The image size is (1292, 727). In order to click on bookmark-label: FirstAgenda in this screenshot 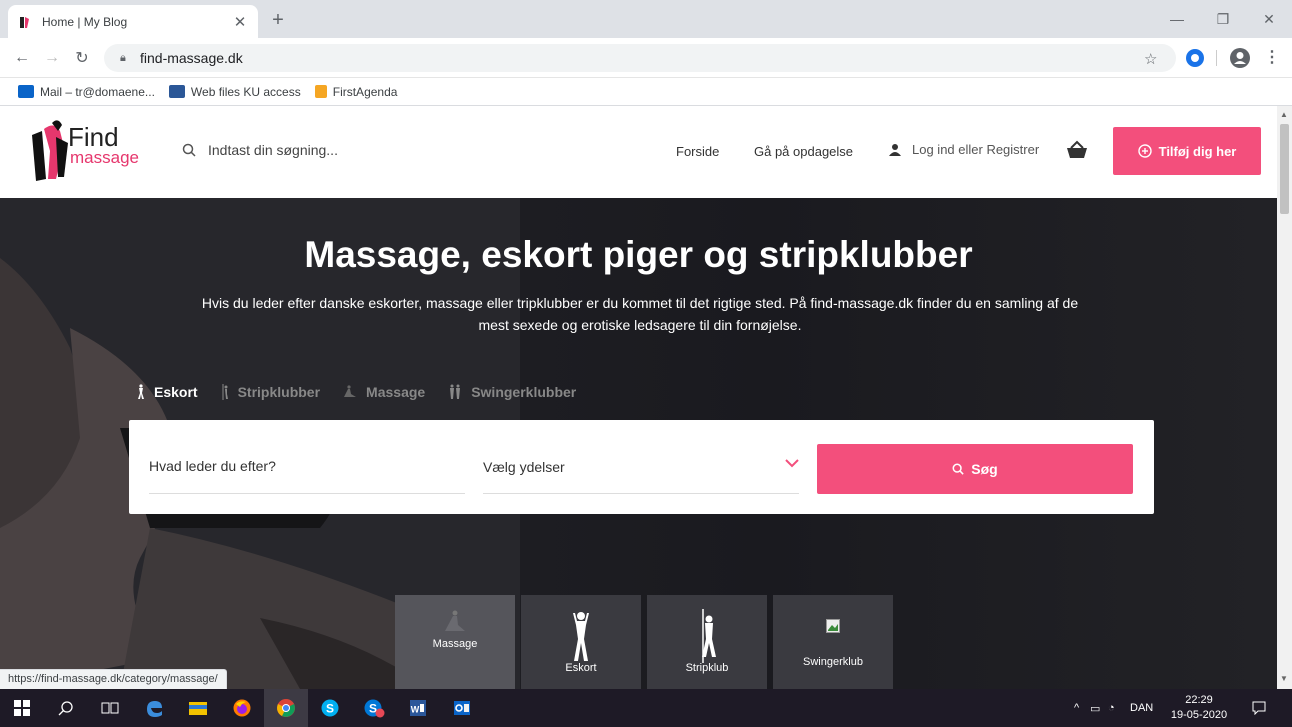, I will do `click(365, 91)`.